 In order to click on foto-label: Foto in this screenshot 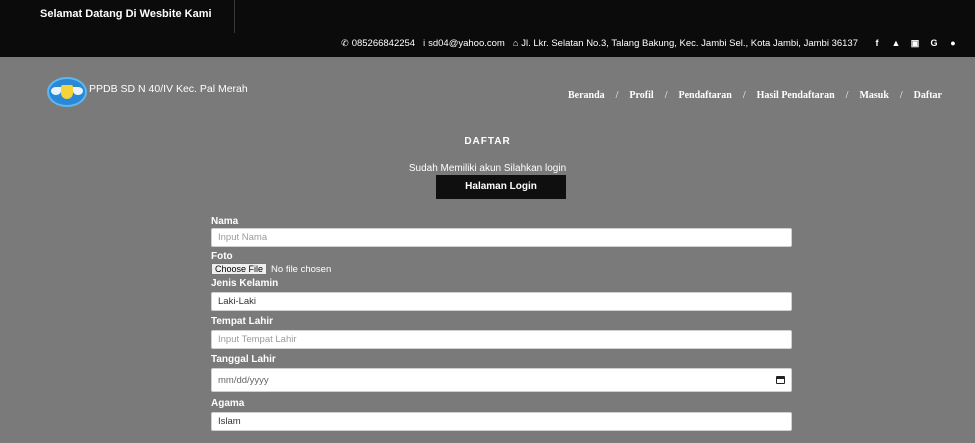, I will do `click(222, 256)`.